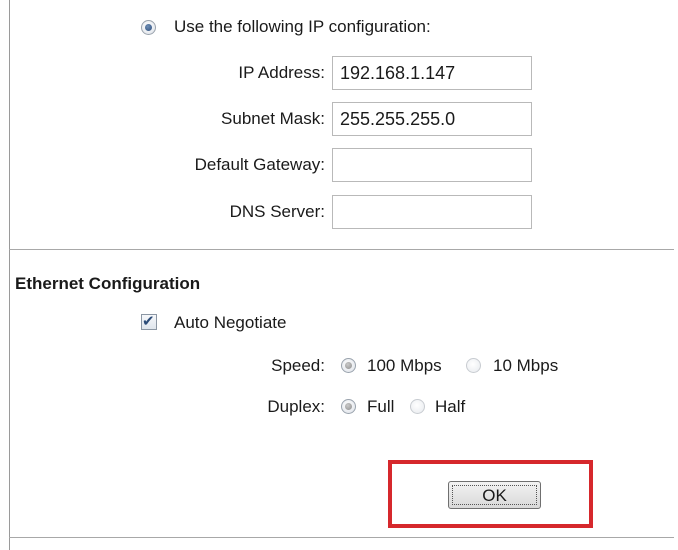 This screenshot has height=550, width=678. What do you see at coordinates (432, 212) in the screenshot?
I see `dns-server-input` at bounding box center [432, 212].